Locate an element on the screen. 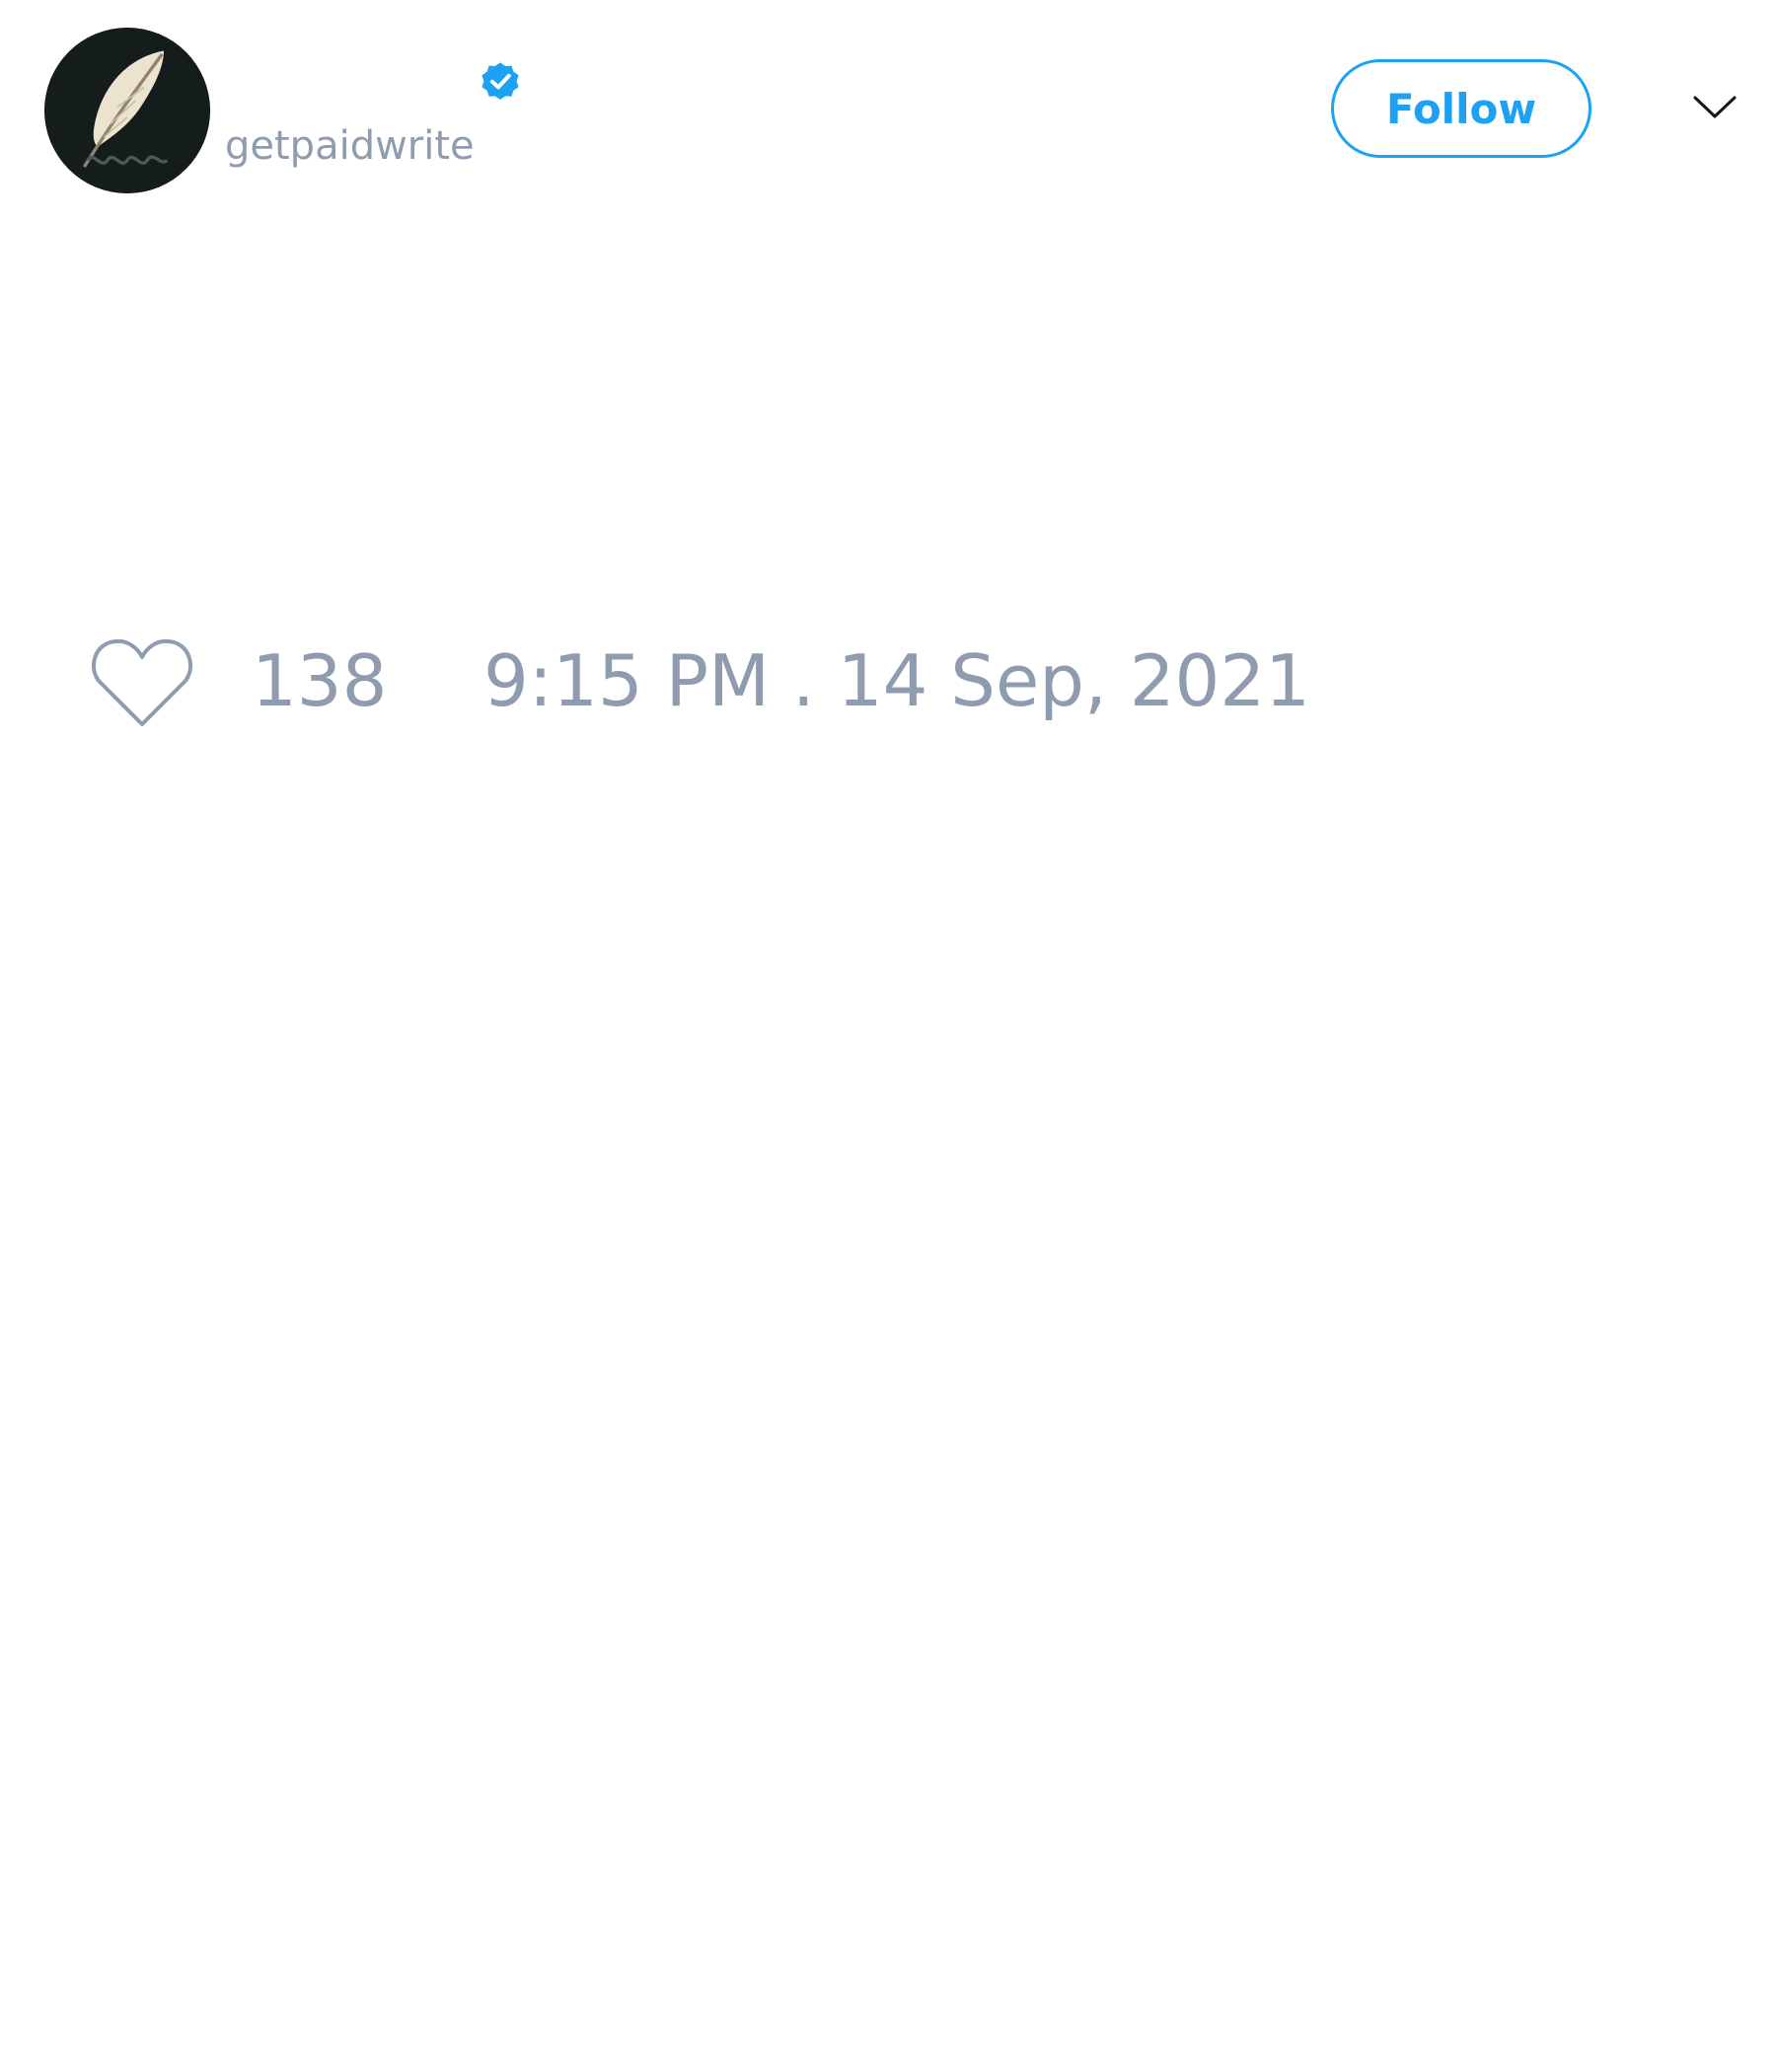  heart-icon is located at coordinates (142, 683).